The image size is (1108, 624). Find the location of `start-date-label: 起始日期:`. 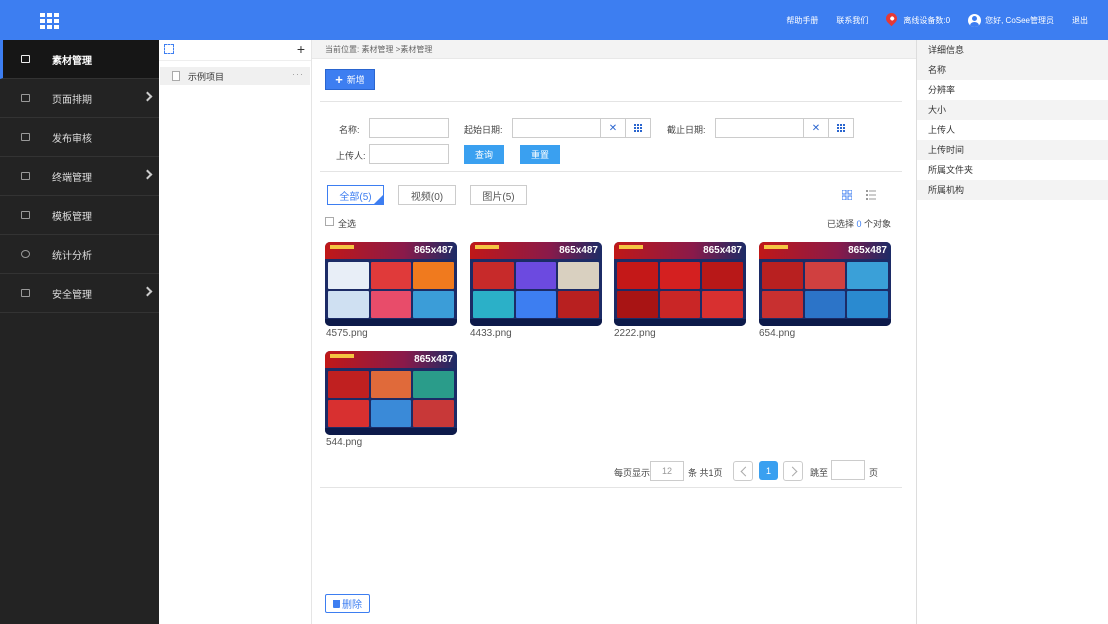

start-date-label: 起始日期: is located at coordinates (483, 130).